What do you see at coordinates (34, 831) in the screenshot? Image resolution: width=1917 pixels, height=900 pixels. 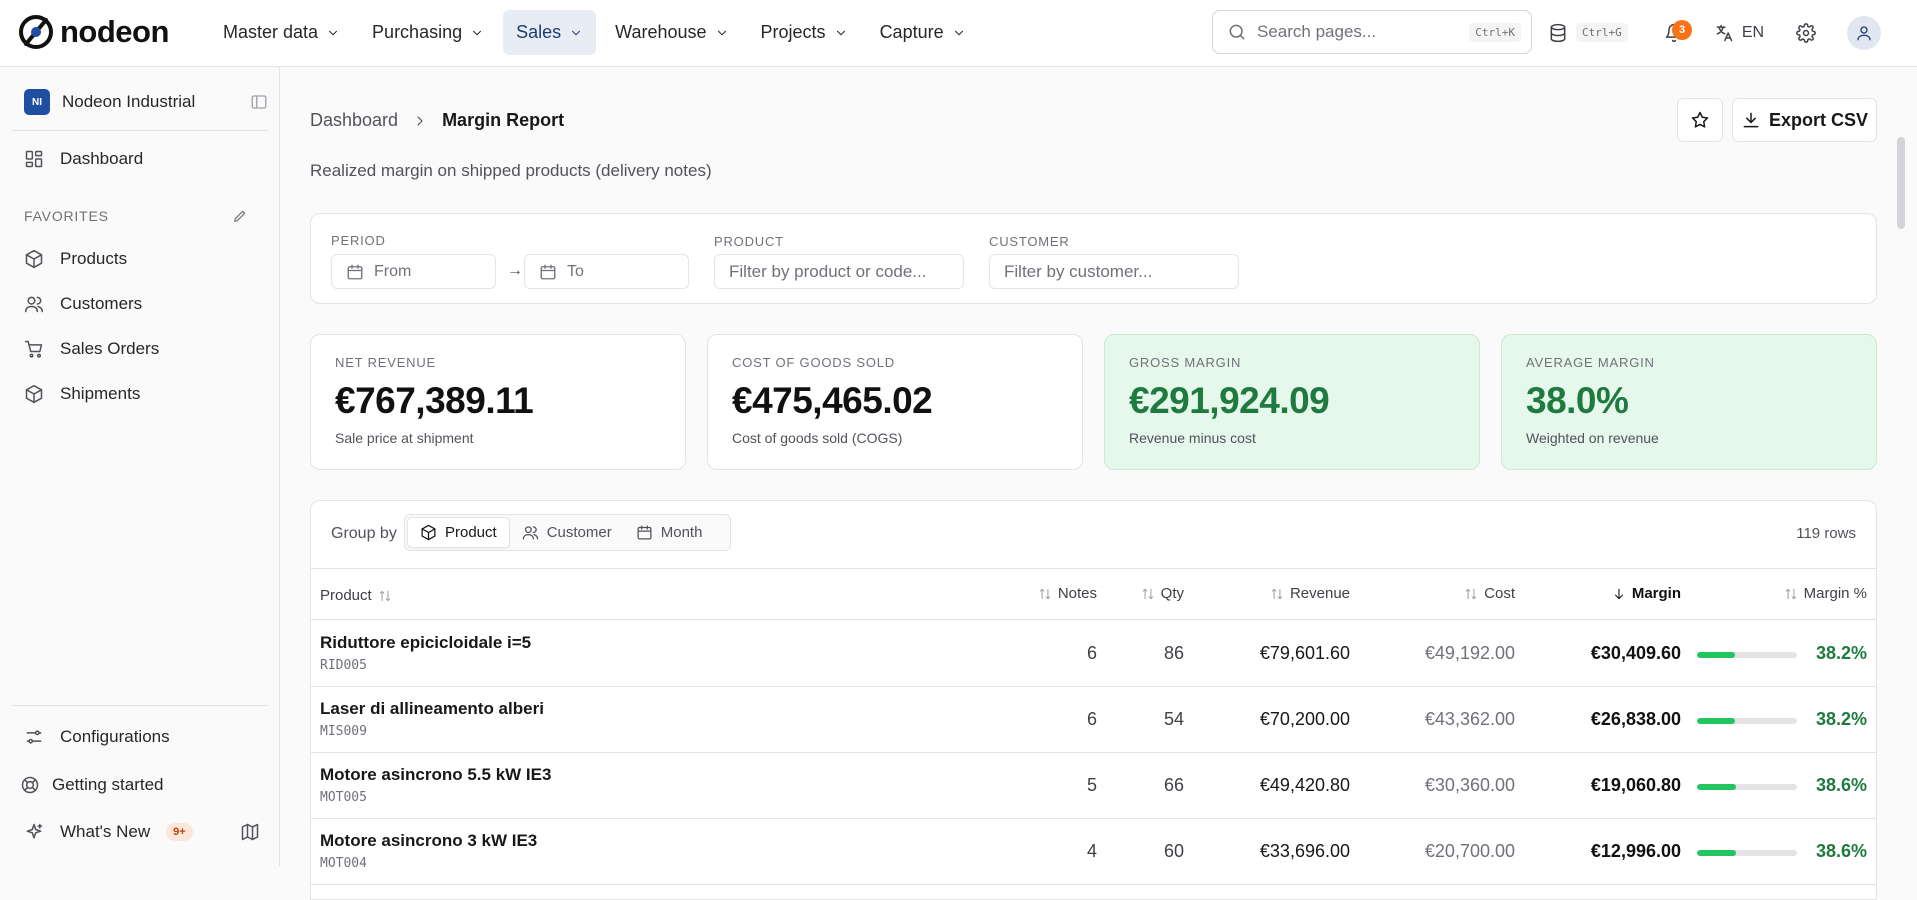 I see `sparkles-icon` at bounding box center [34, 831].